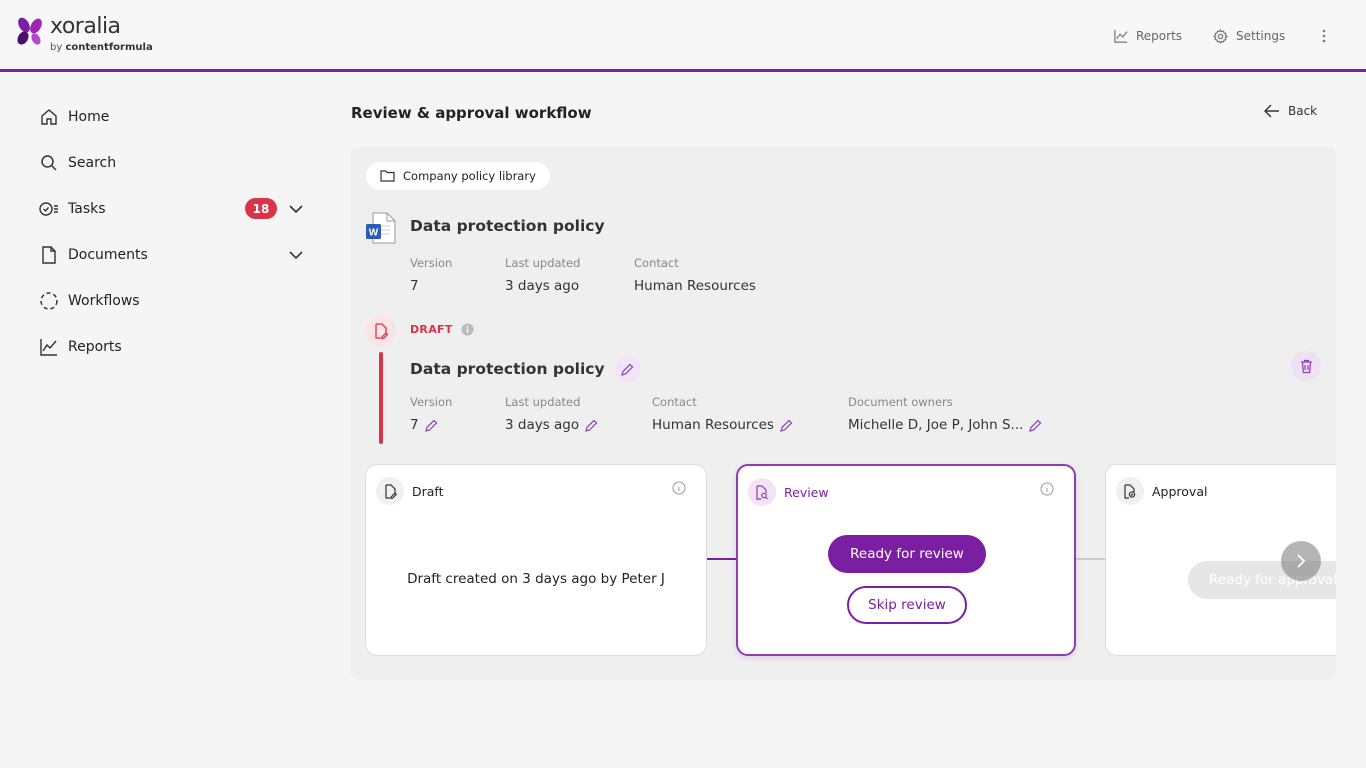 Image resolution: width=1366 pixels, height=768 pixels. What do you see at coordinates (173, 347) in the screenshot?
I see `sidebar-item-reports: Reports` at bounding box center [173, 347].